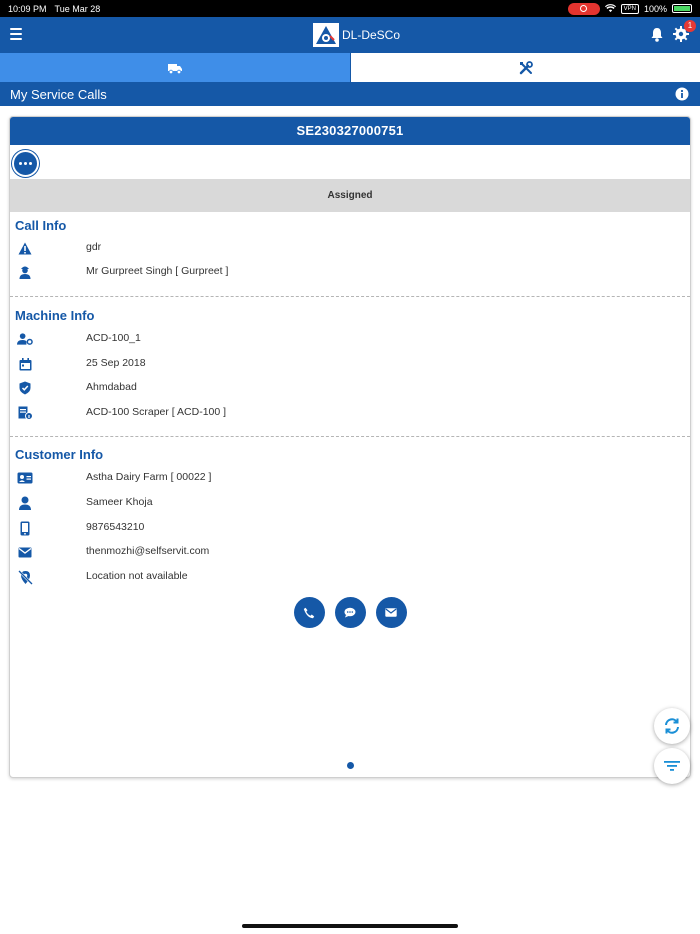 This screenshot has height=934, width=700. What do you see at coordinates (113, 338) in the screenshot?
I see `machine-id: ACD-100_1` at bounding box center [113, 338].